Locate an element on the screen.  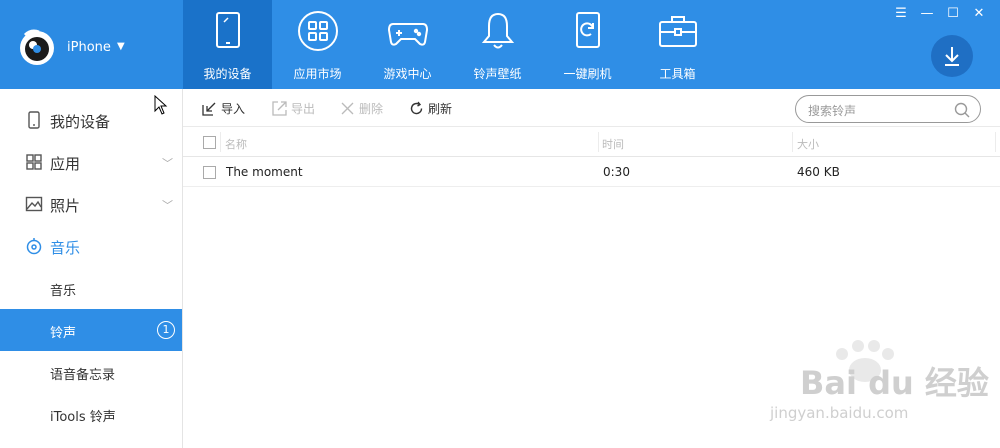
table-header: 名称 时间 大小 is located at coordinates (591, 142).